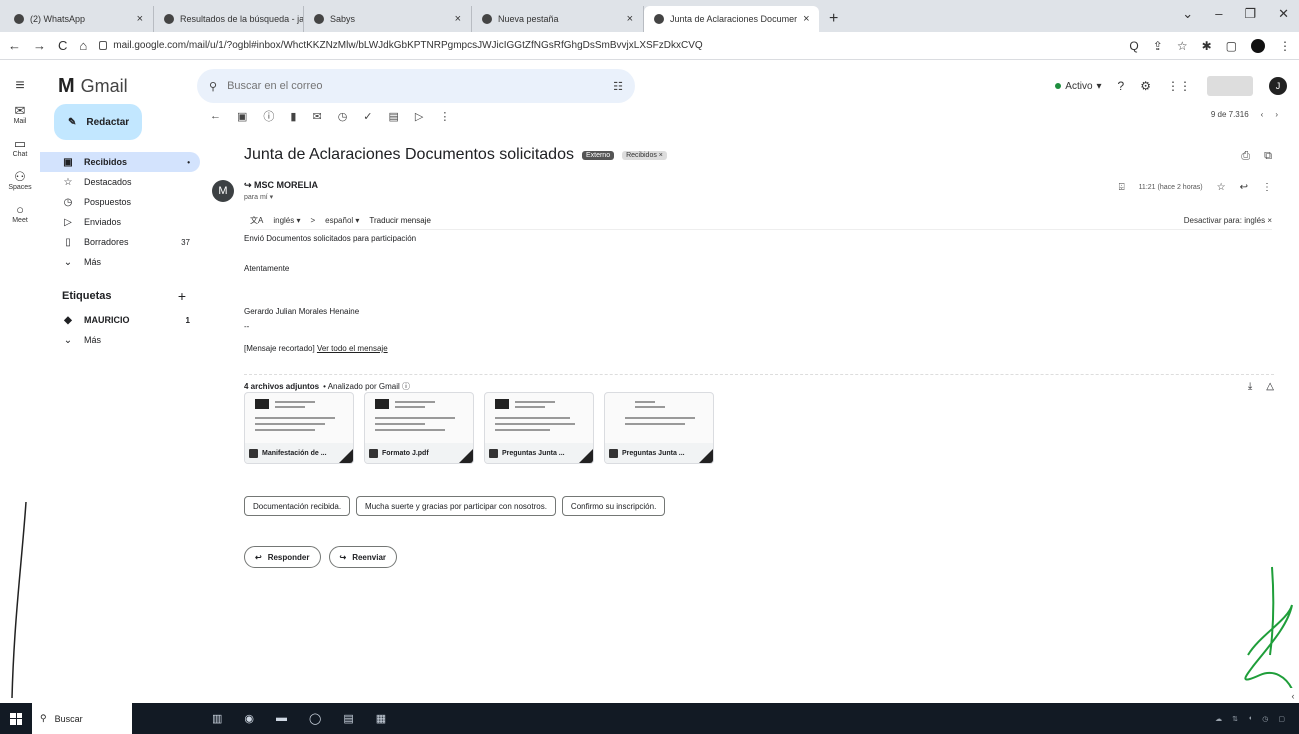  Describe the element at coordinates (381, 718) in the screenshot. I see `excel-icon: ▦` at that location.